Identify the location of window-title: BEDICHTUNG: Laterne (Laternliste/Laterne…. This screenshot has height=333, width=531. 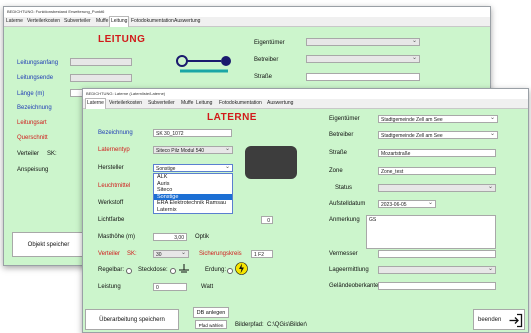
(305, 94).